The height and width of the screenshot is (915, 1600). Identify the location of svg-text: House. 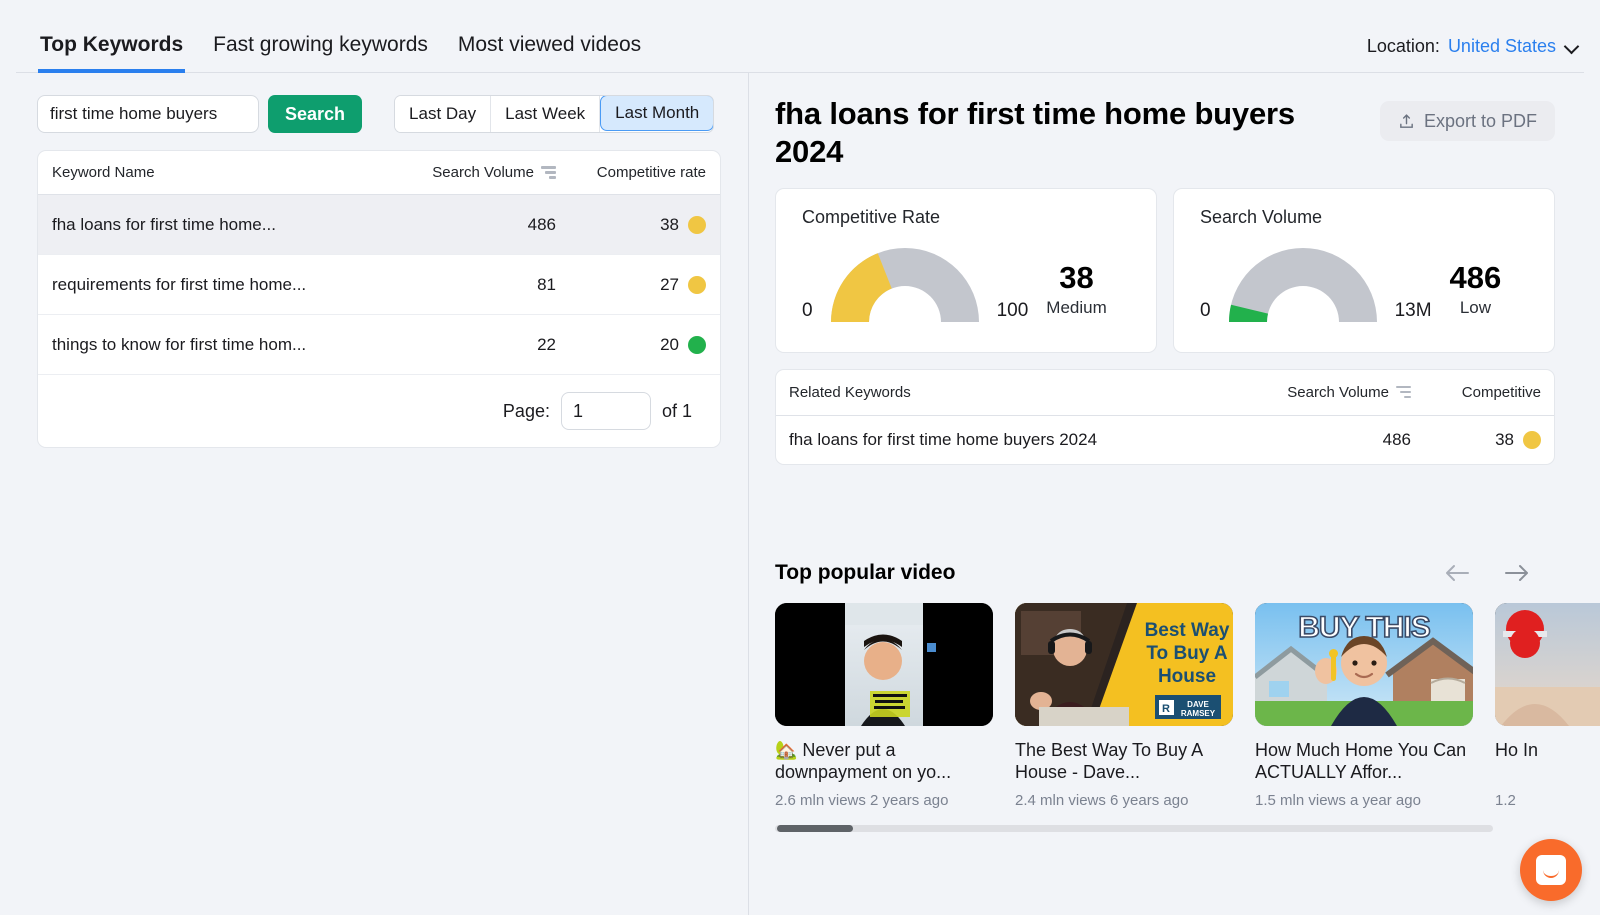
(1187, 676).